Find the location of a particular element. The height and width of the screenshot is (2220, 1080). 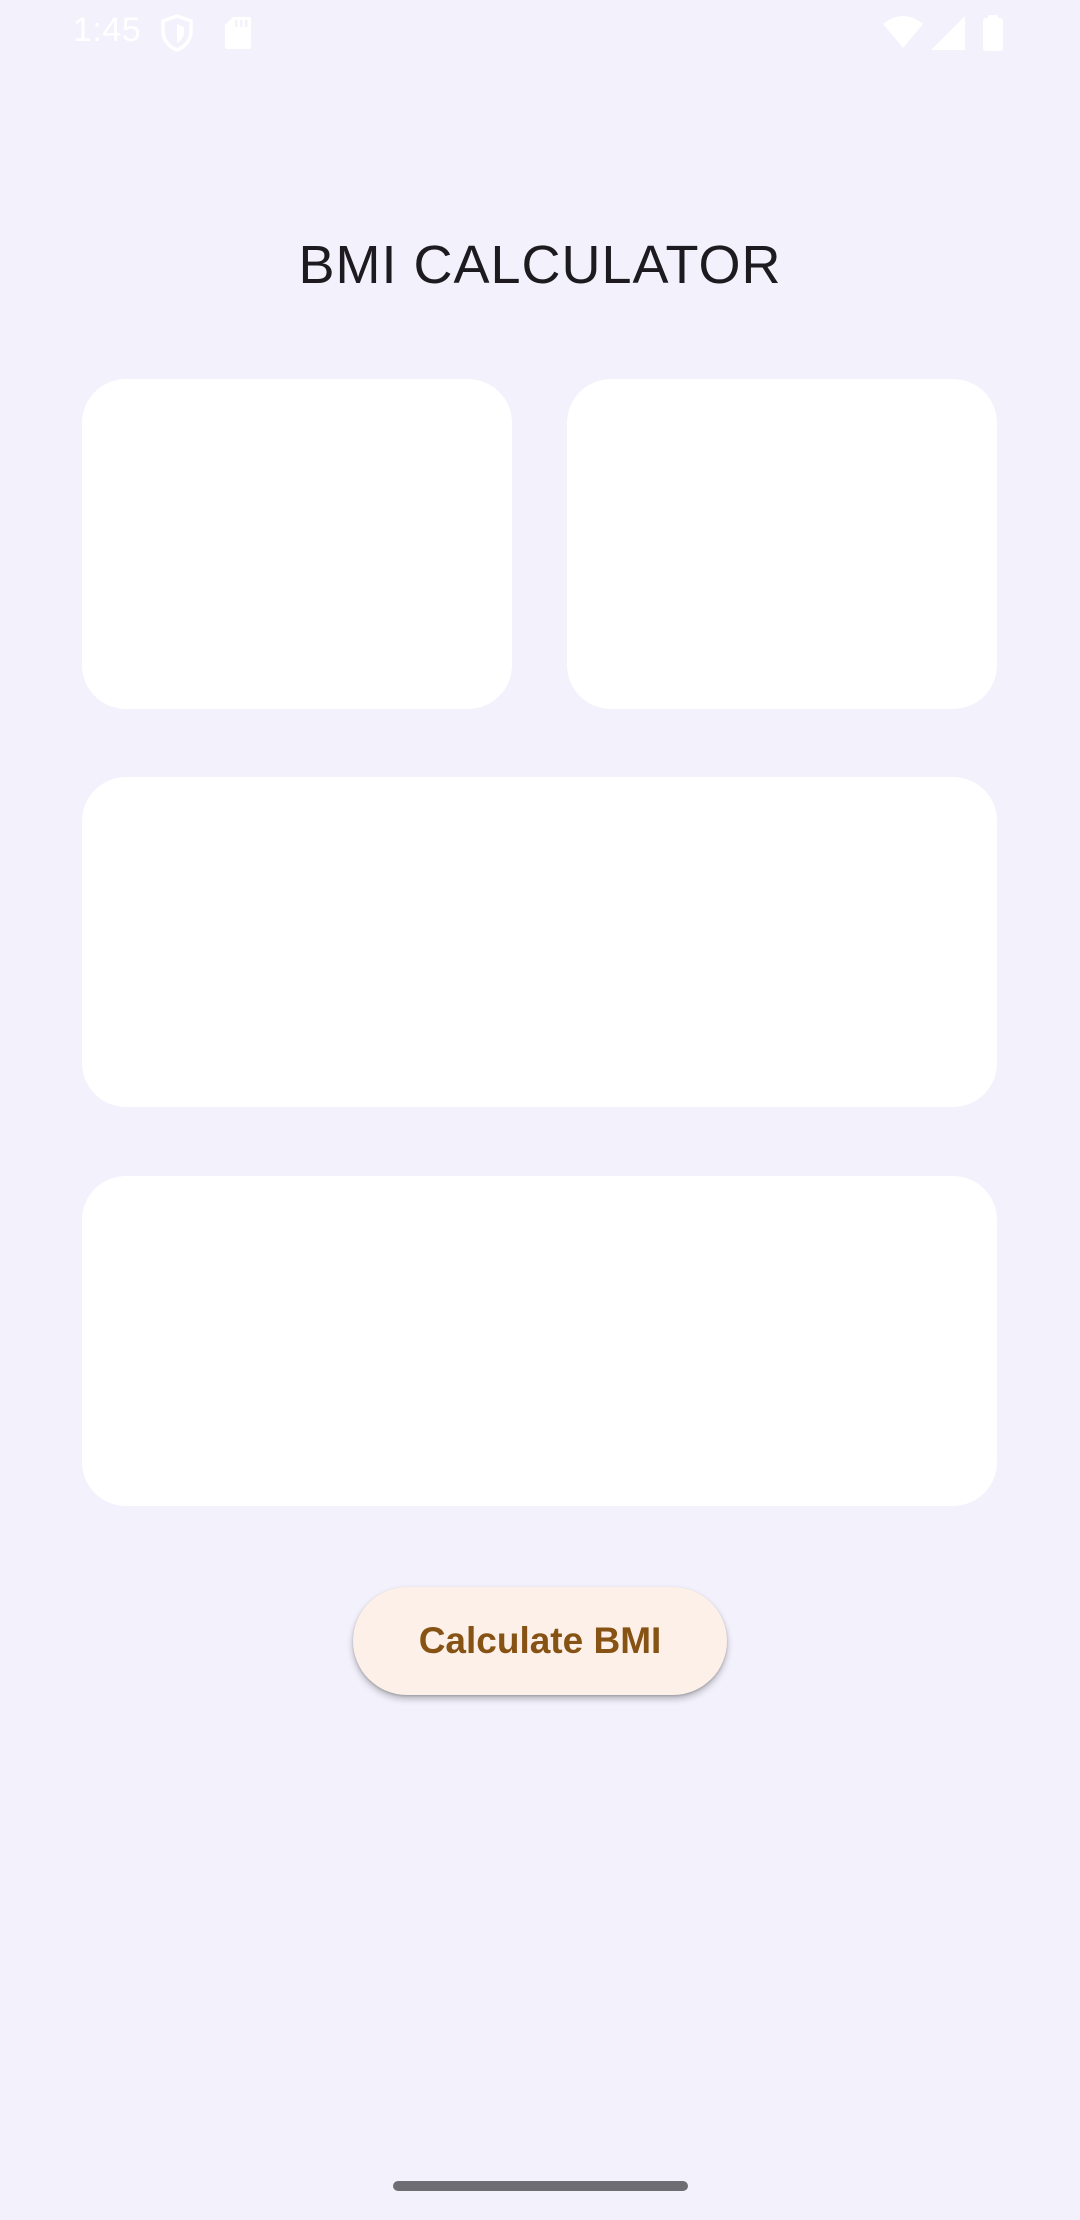

wifi-icon is located at coordinates (903, 32).